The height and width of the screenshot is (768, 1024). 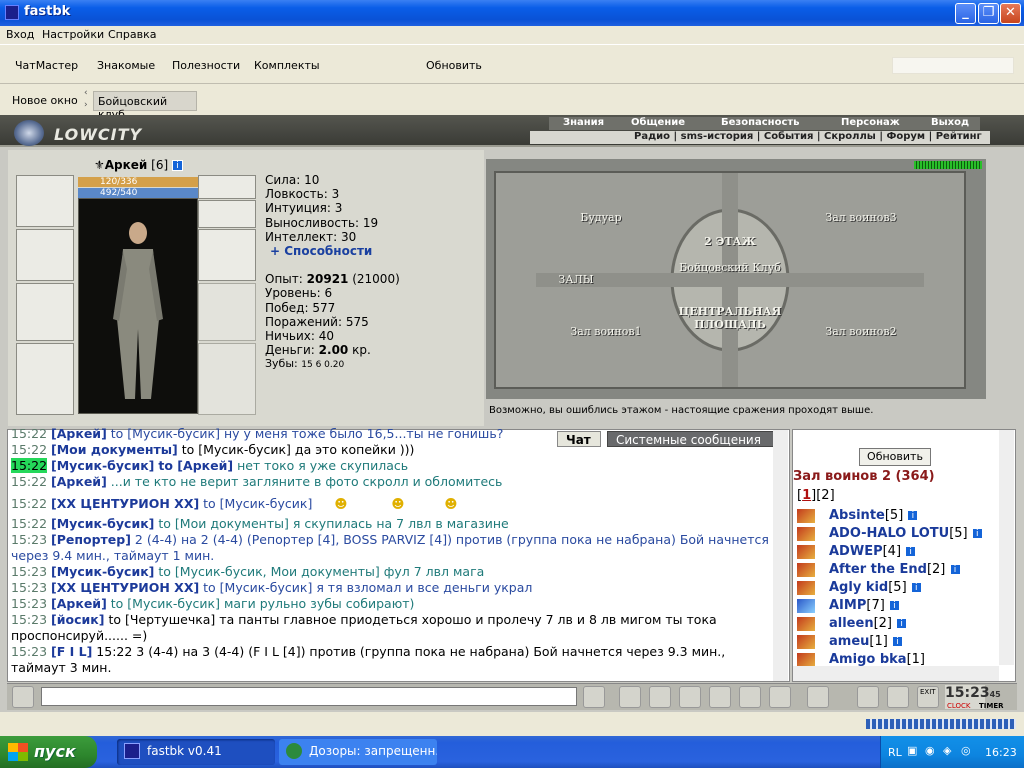 What do you see at coordinates (750, 697) in the screenshot?
I see `translit-icon` at bounding box center [750, 697].